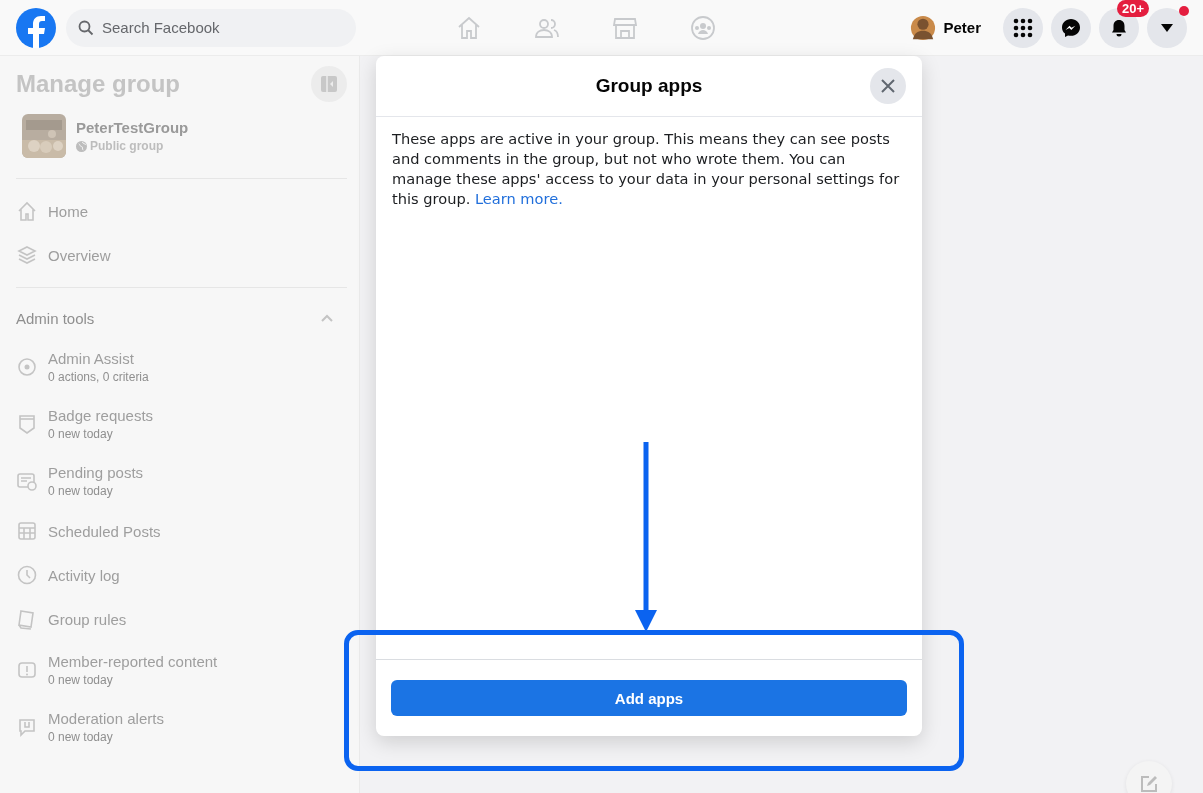 The width and height of the screenshot is (1203, 793). Describe the element at coordinates (36, 27) in the screenshot. I see `logo-icon` at that location.